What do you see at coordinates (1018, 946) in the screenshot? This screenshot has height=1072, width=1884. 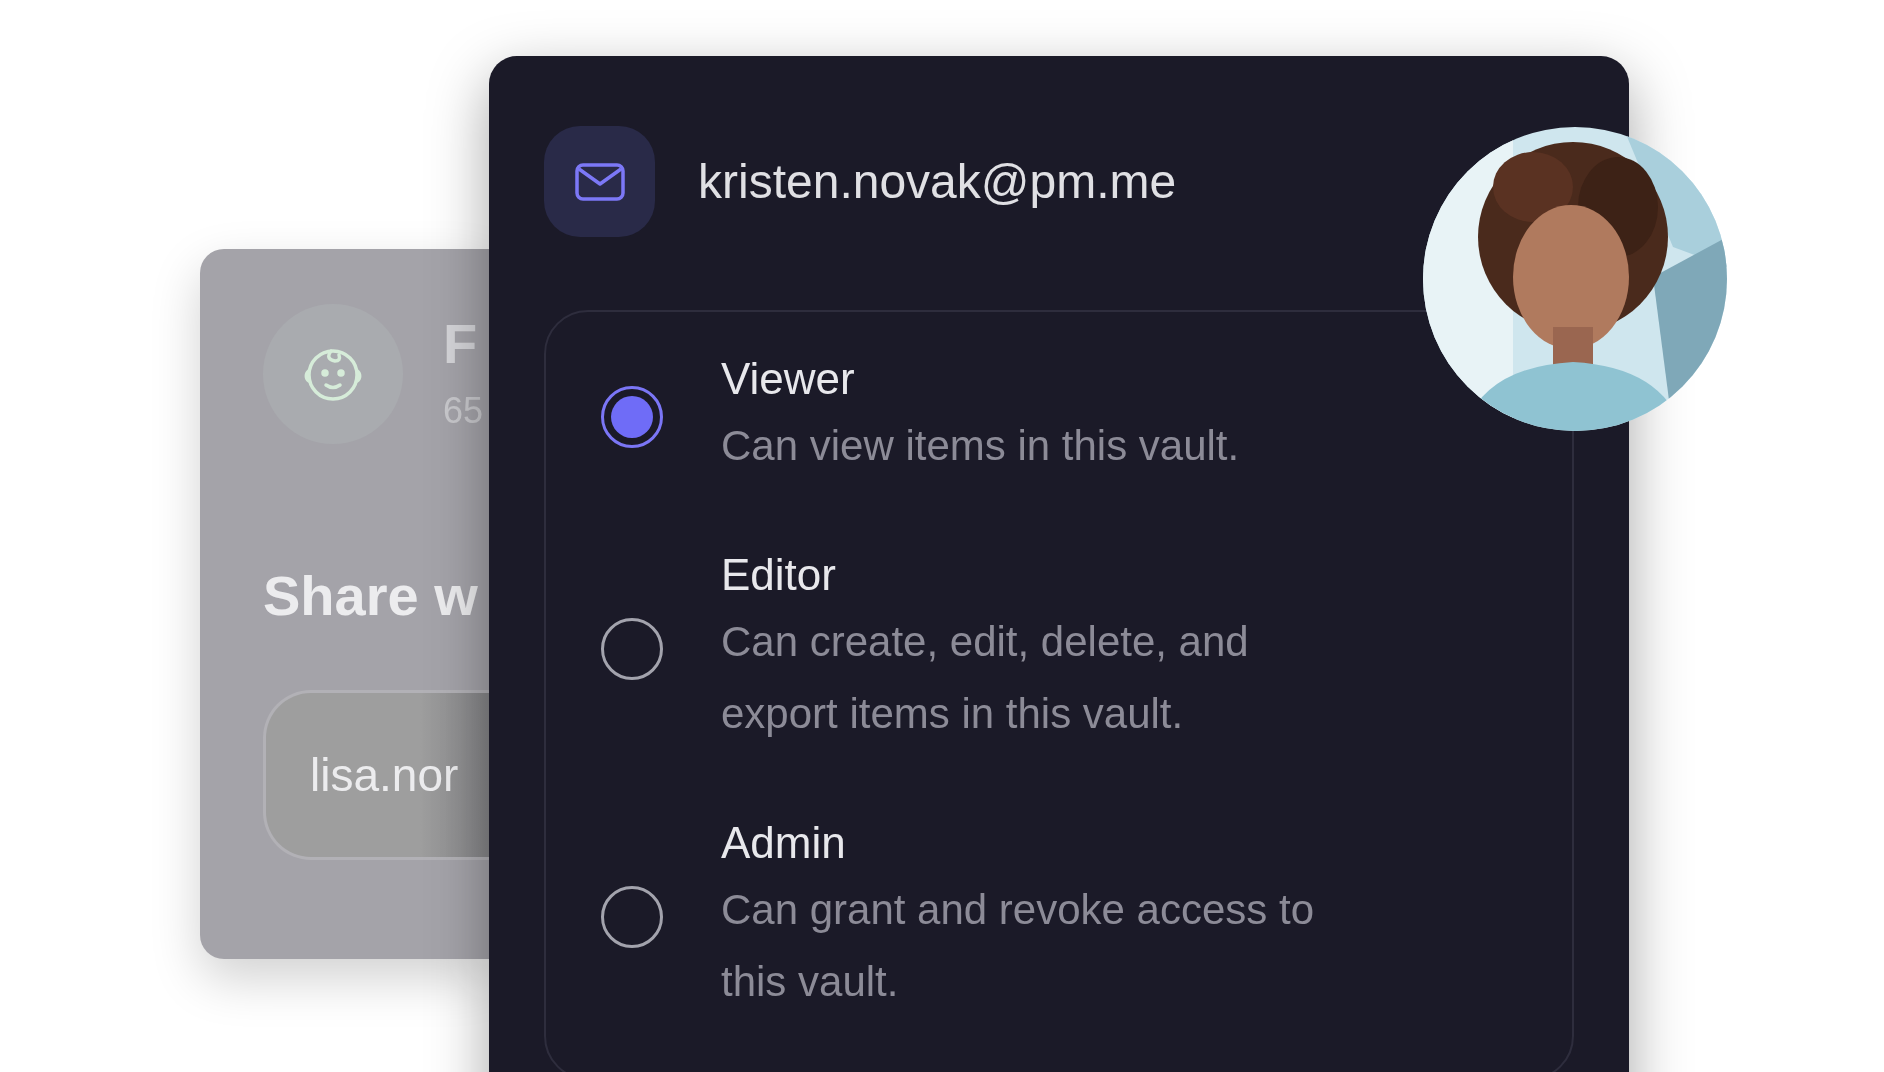 I see `role-description: Can grant and revoke access to this vault.` at bounding box center [1018, 946].